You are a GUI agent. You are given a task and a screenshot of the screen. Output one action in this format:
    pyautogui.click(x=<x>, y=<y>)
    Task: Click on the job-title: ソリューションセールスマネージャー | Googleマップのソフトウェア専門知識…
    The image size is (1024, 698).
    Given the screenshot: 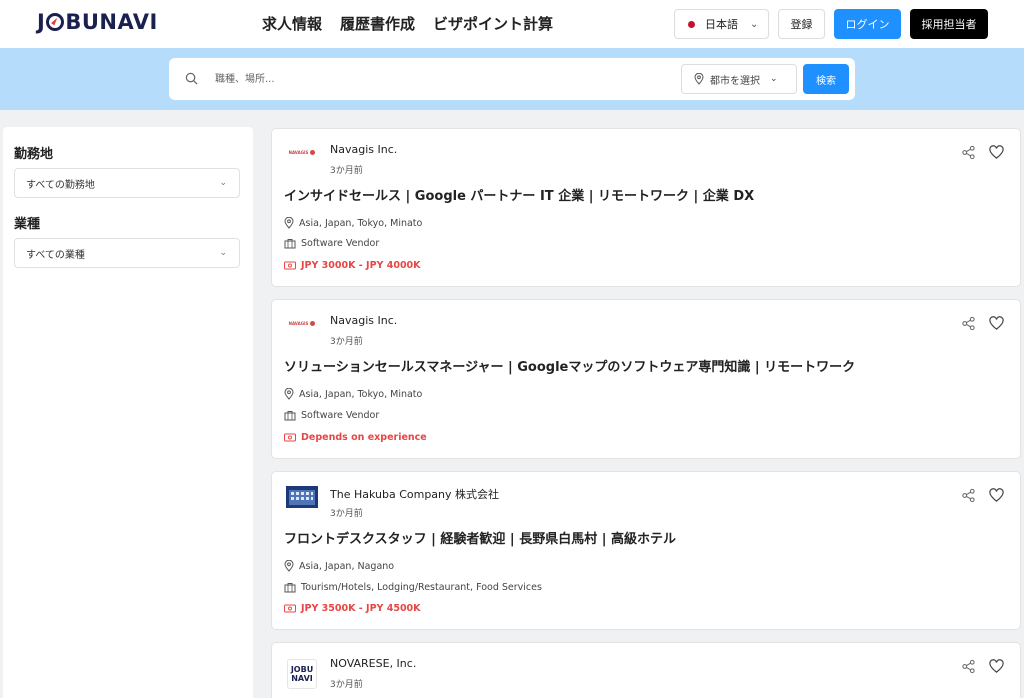 What is the action you would take?
    pyautogui.click(x=569, y=365)
    